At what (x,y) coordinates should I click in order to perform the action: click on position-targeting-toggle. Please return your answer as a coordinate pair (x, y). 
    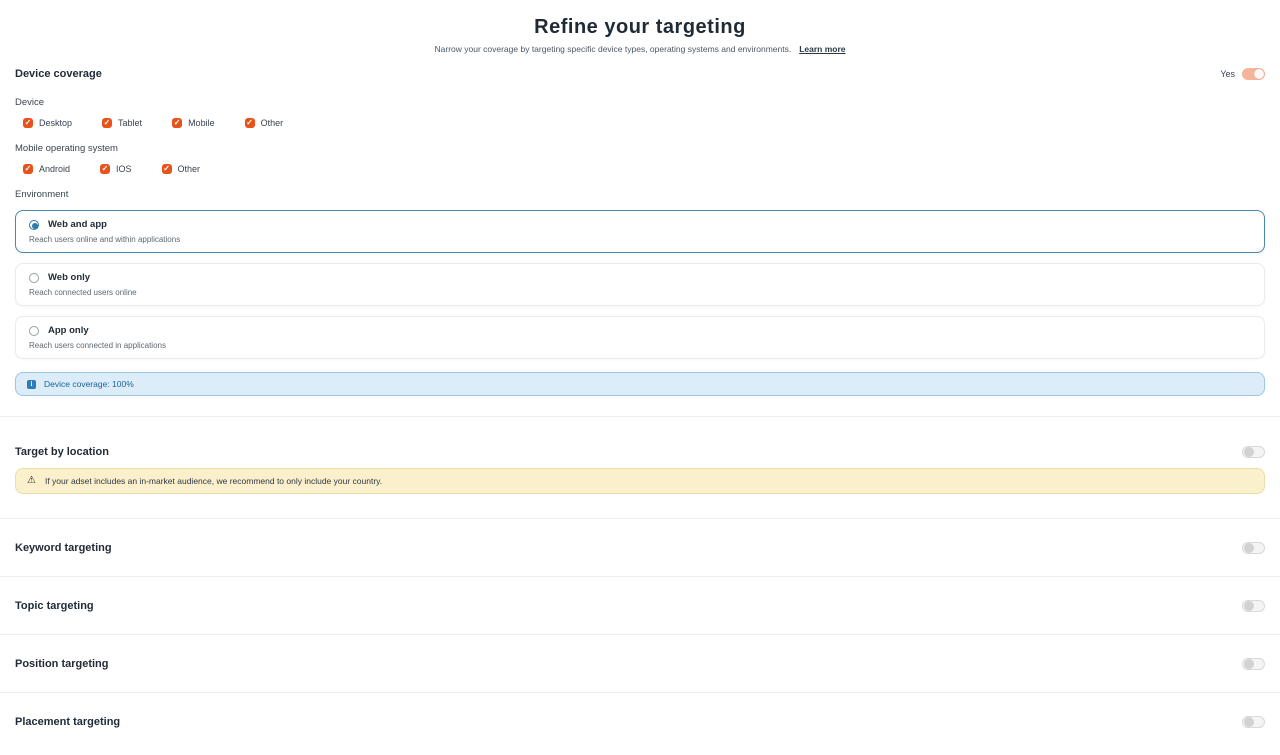
    Looking at the image, I should click on (1253, 663).